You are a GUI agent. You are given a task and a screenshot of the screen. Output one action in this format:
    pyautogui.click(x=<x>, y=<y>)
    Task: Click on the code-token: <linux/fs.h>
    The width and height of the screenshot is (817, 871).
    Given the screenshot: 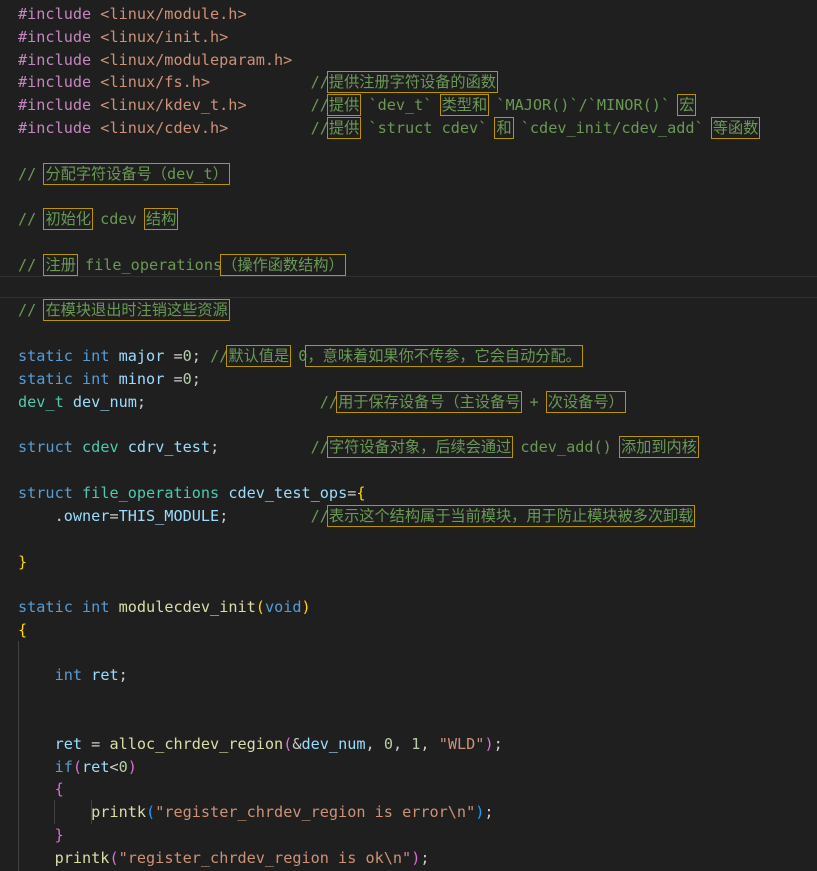 What is the action you would take?
    pyautogui.click(x=155, y=82)
    